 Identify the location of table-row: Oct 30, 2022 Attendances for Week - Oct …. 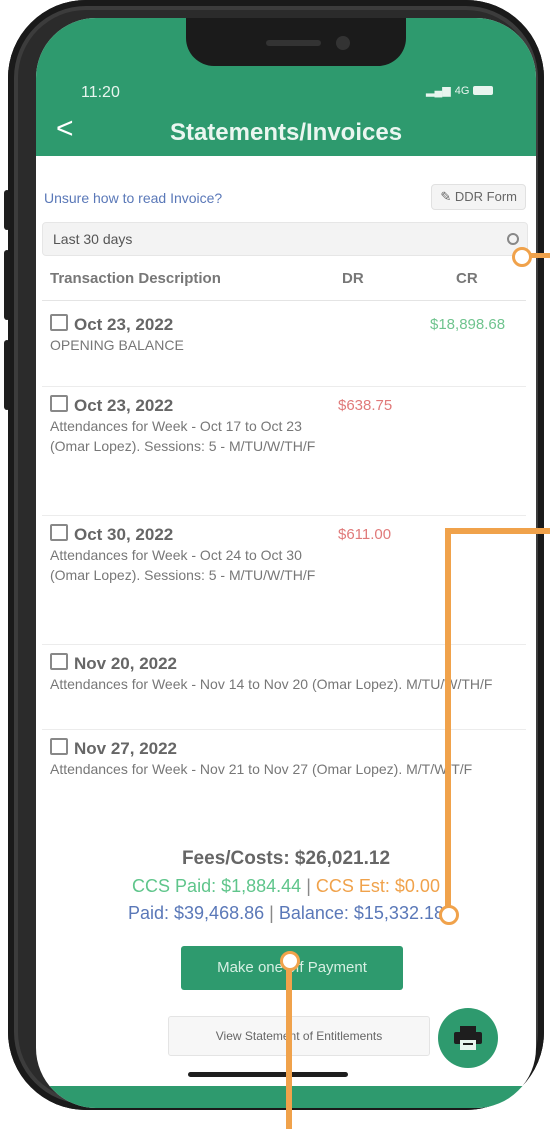
(284, 580).